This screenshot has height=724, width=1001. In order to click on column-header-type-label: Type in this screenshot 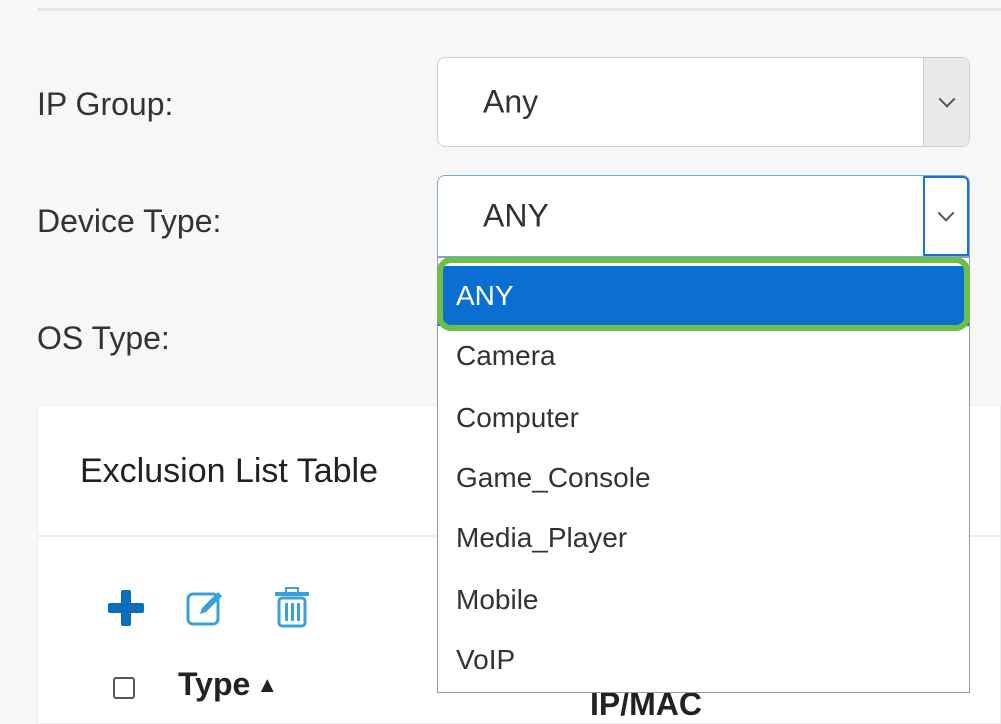, I will do `click(214, 684)`.